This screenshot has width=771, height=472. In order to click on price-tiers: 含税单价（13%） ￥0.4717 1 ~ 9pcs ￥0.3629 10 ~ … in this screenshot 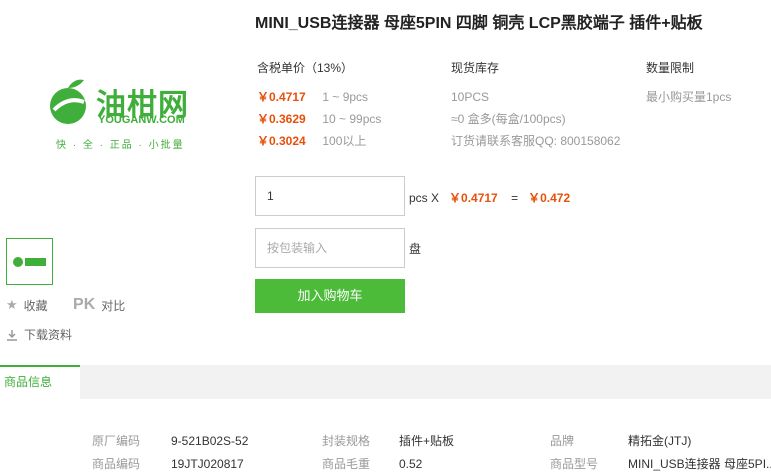, I will do `click(319, 105)`.